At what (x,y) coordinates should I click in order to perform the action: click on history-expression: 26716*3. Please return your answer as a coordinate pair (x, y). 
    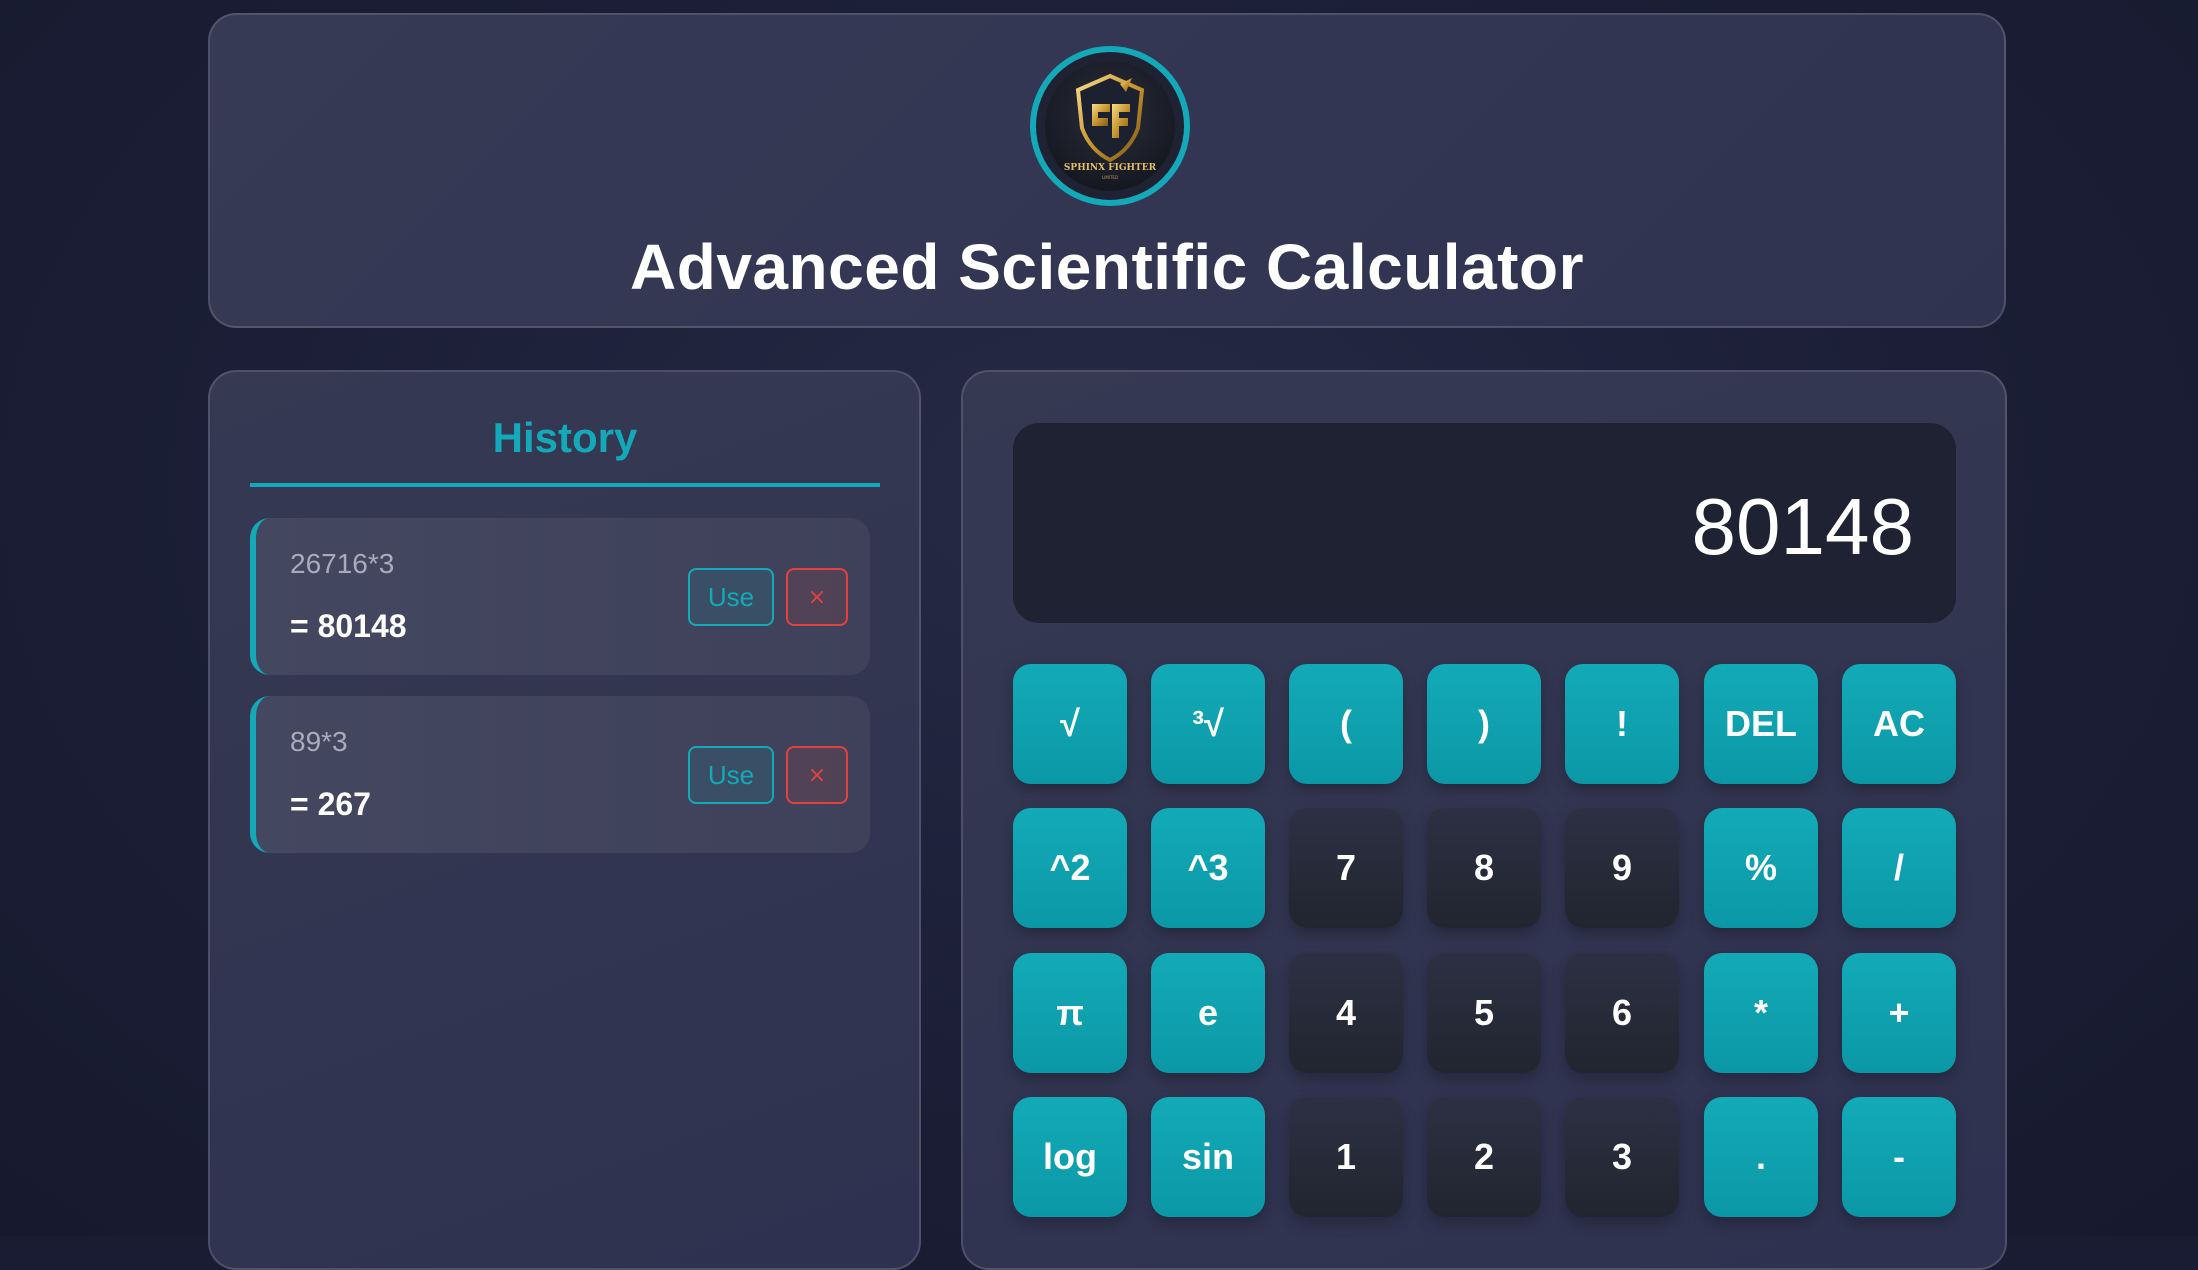
    Looking at the image, I should click on (342, 563).